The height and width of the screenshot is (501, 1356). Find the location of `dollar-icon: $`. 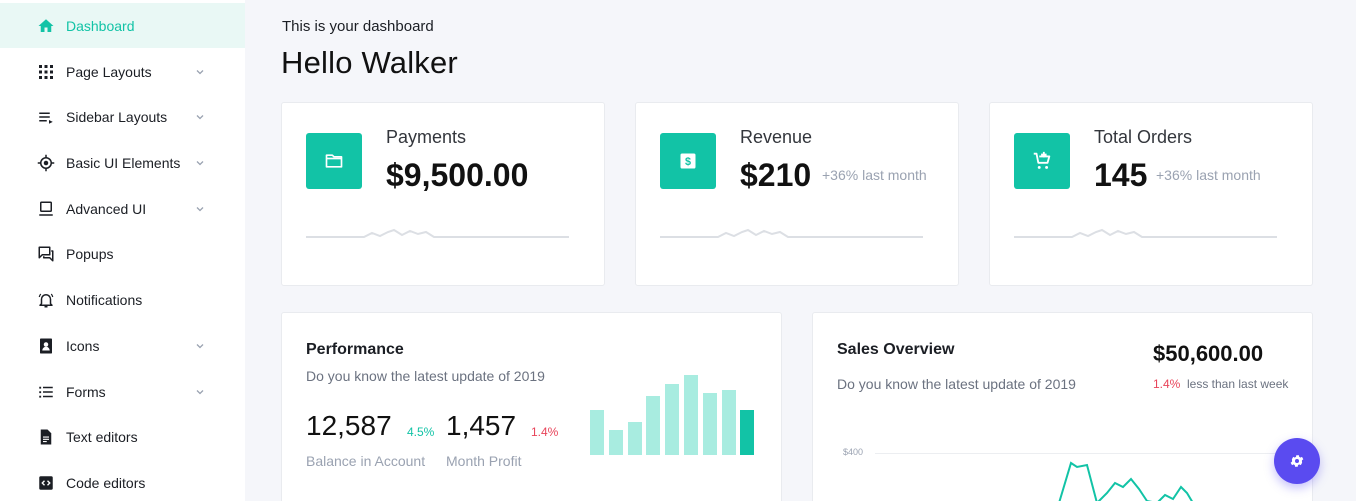

dollar-icon: $ is located at coordinates (688, 161).